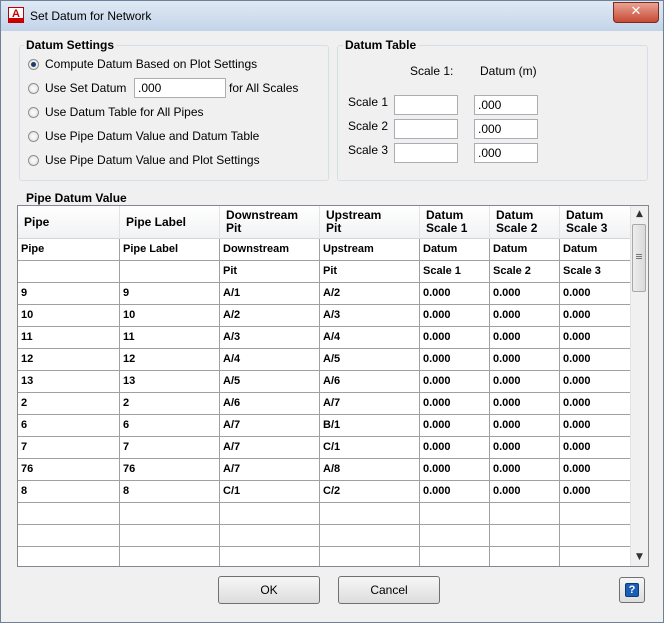 This screenshot has width=664, height=623. I want to click on close-button: ✕, so click(636, 12).